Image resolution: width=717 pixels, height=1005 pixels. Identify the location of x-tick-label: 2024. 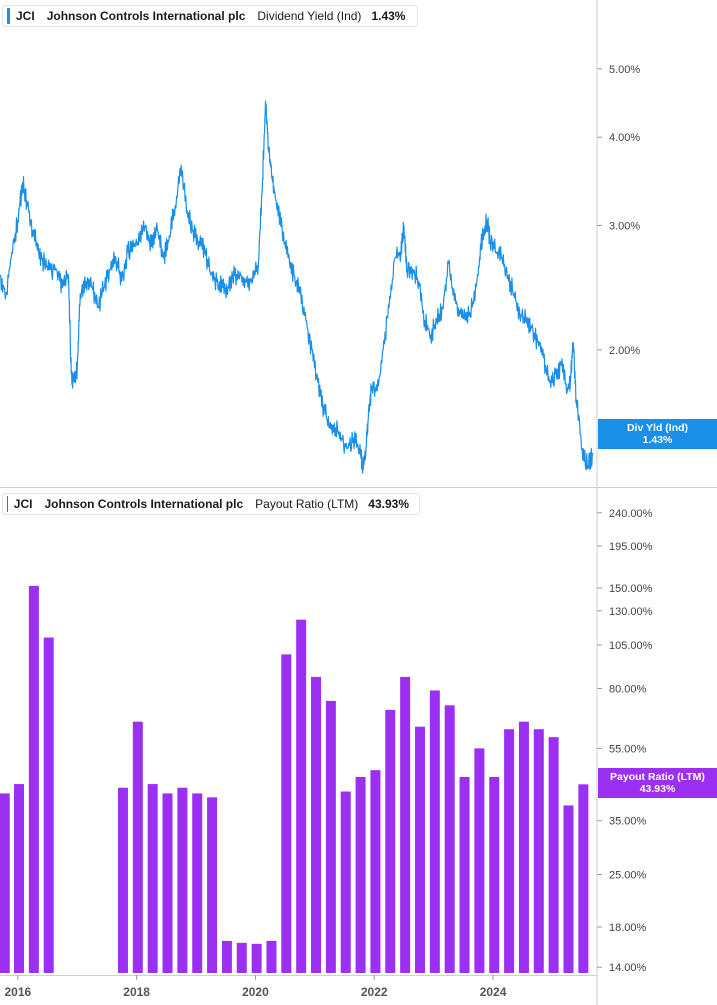
(493, 992).